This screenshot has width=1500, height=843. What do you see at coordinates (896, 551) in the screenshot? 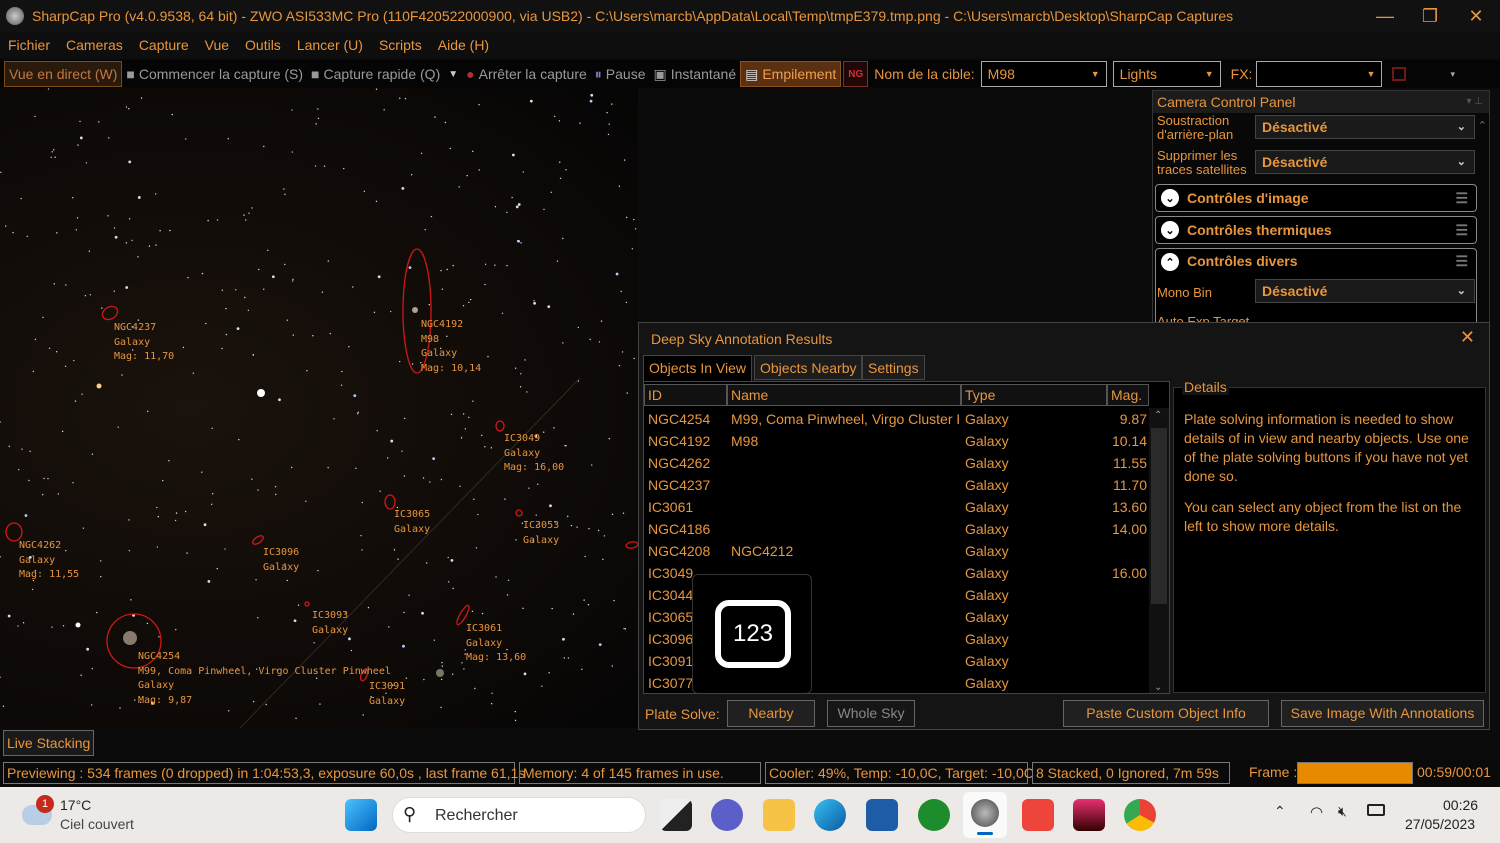
I see `table-row: NGC4208 NGC4212 Galaxy` at bounding box center [896, 551].